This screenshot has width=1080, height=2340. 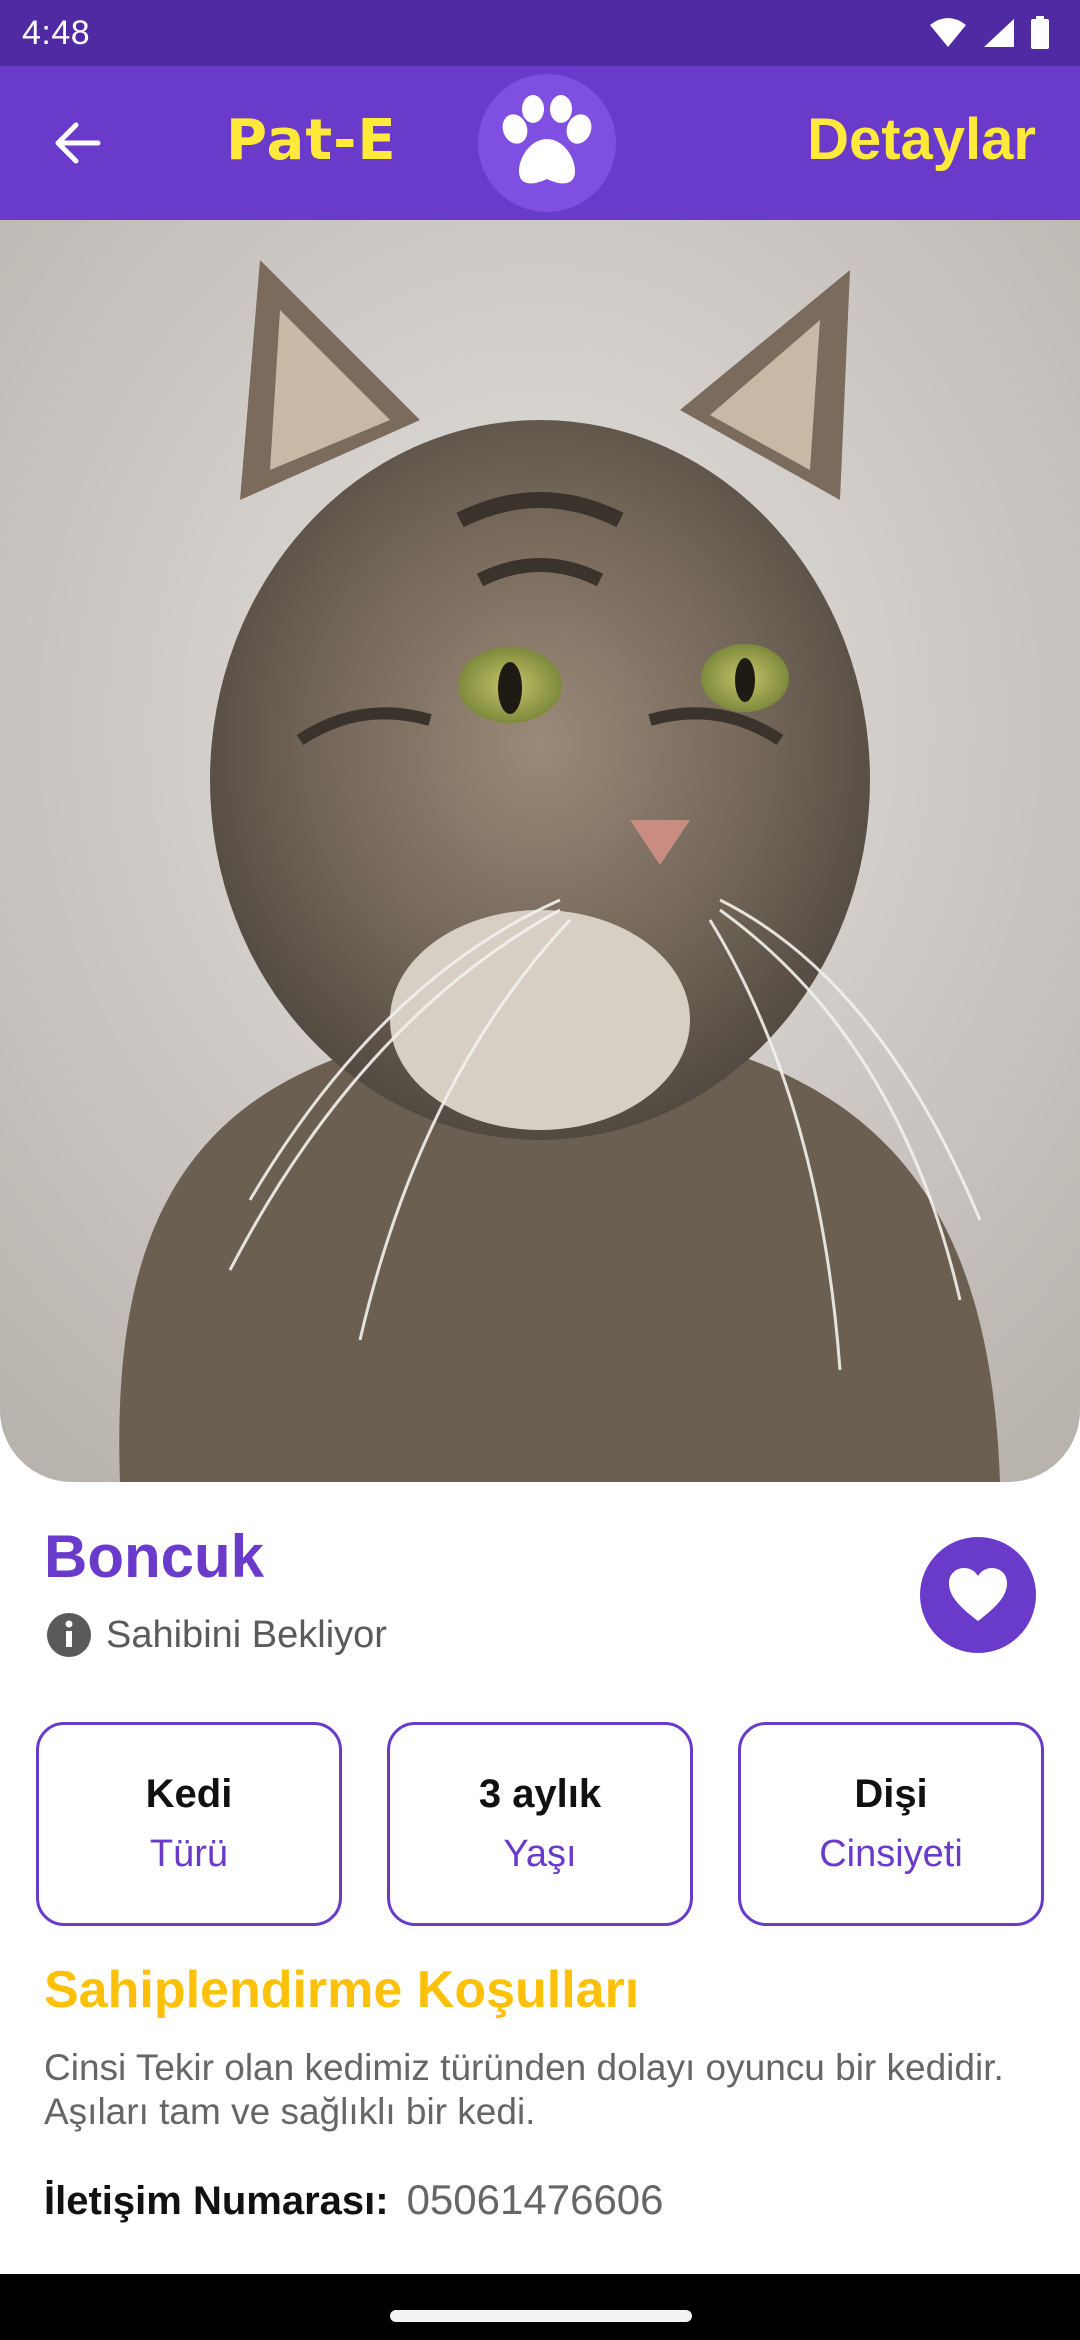 I want to click on back-button, so click(x=77, y=143).